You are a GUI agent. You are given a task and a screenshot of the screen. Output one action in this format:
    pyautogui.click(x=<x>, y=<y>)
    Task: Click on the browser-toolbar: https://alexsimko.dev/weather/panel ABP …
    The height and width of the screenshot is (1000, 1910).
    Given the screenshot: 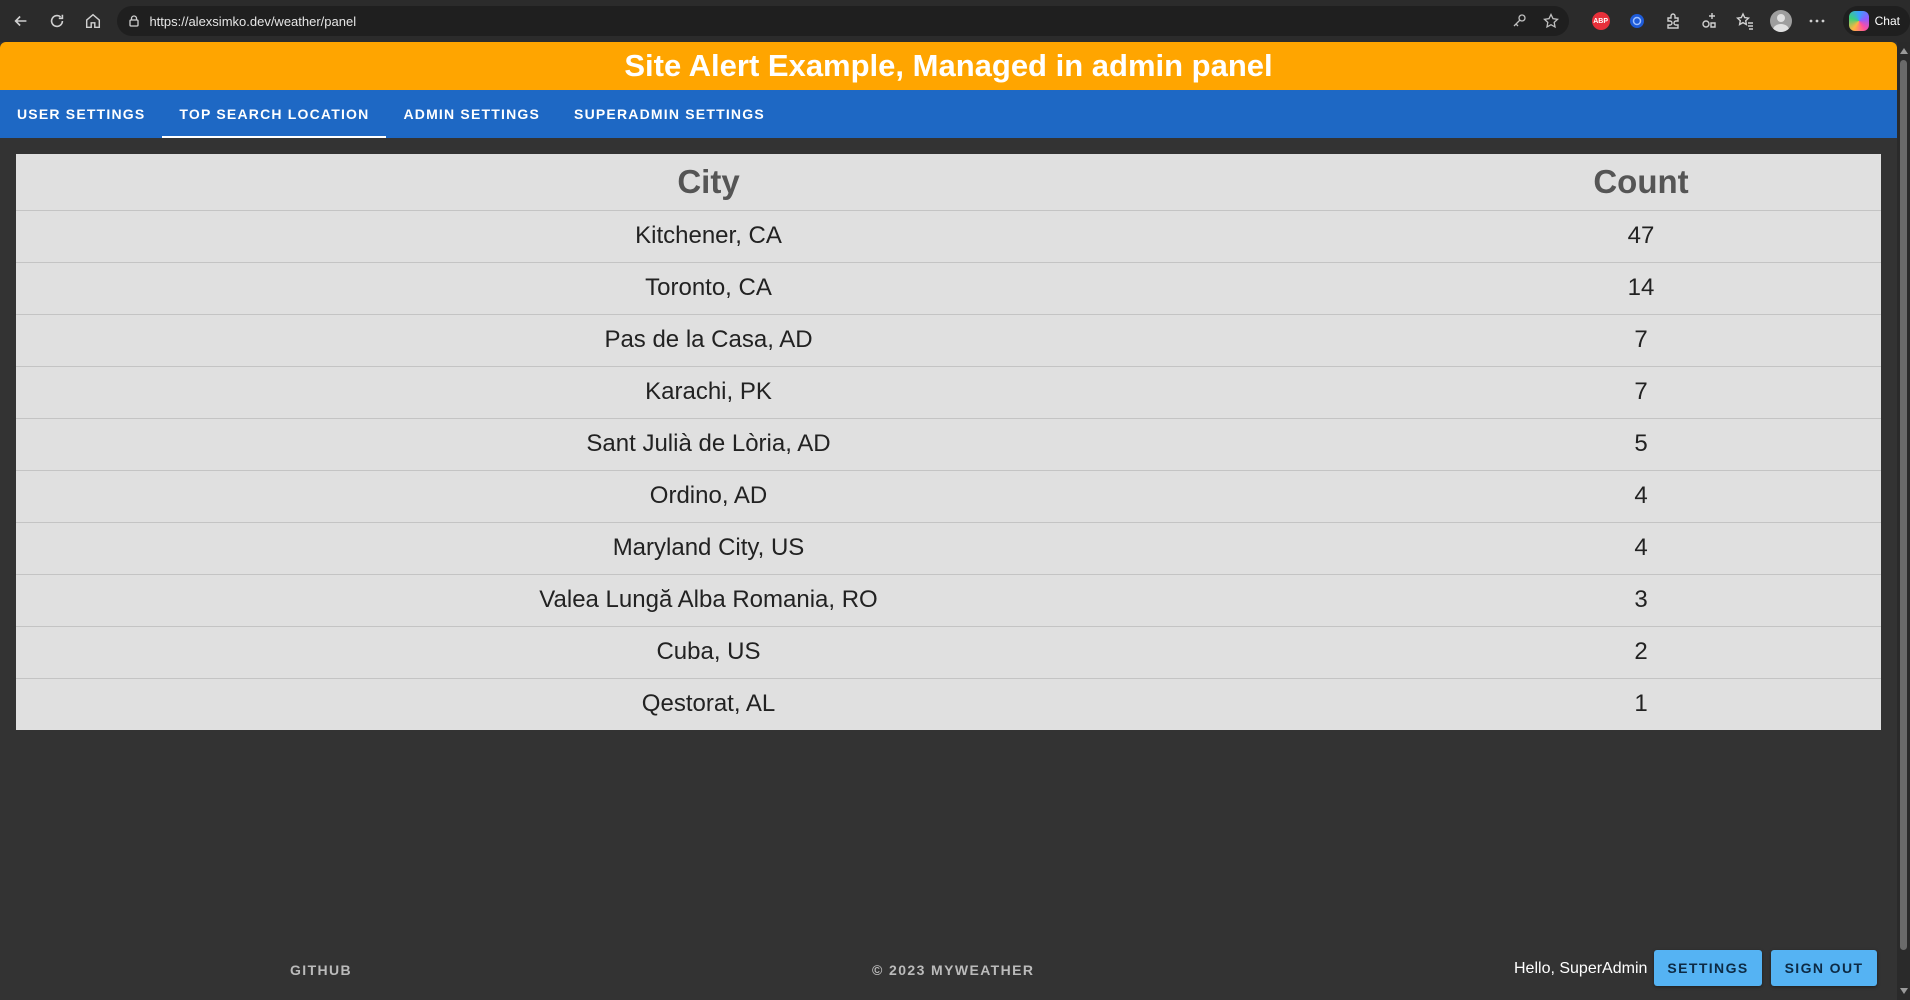 What is the action you would take?
    pyautogui.click(x=955, y=21)
    